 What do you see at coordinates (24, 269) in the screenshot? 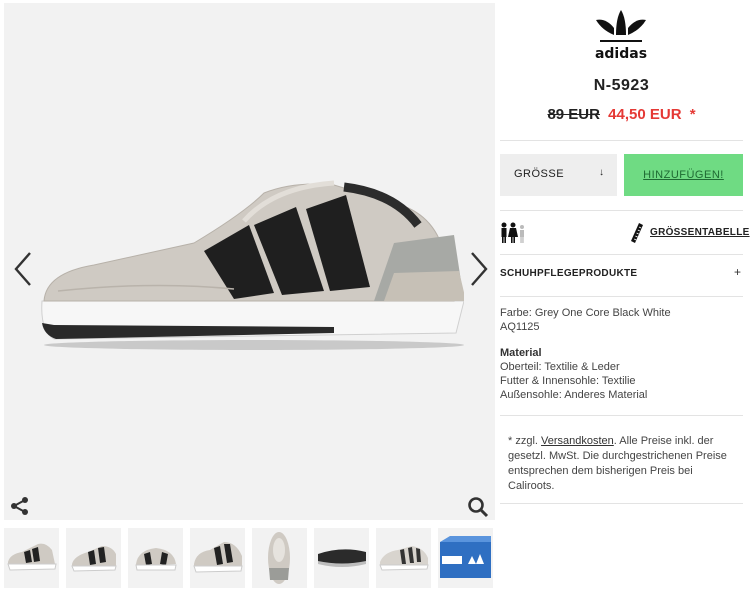
I see `chevron-left-icon` at bounding box center [24, 269].